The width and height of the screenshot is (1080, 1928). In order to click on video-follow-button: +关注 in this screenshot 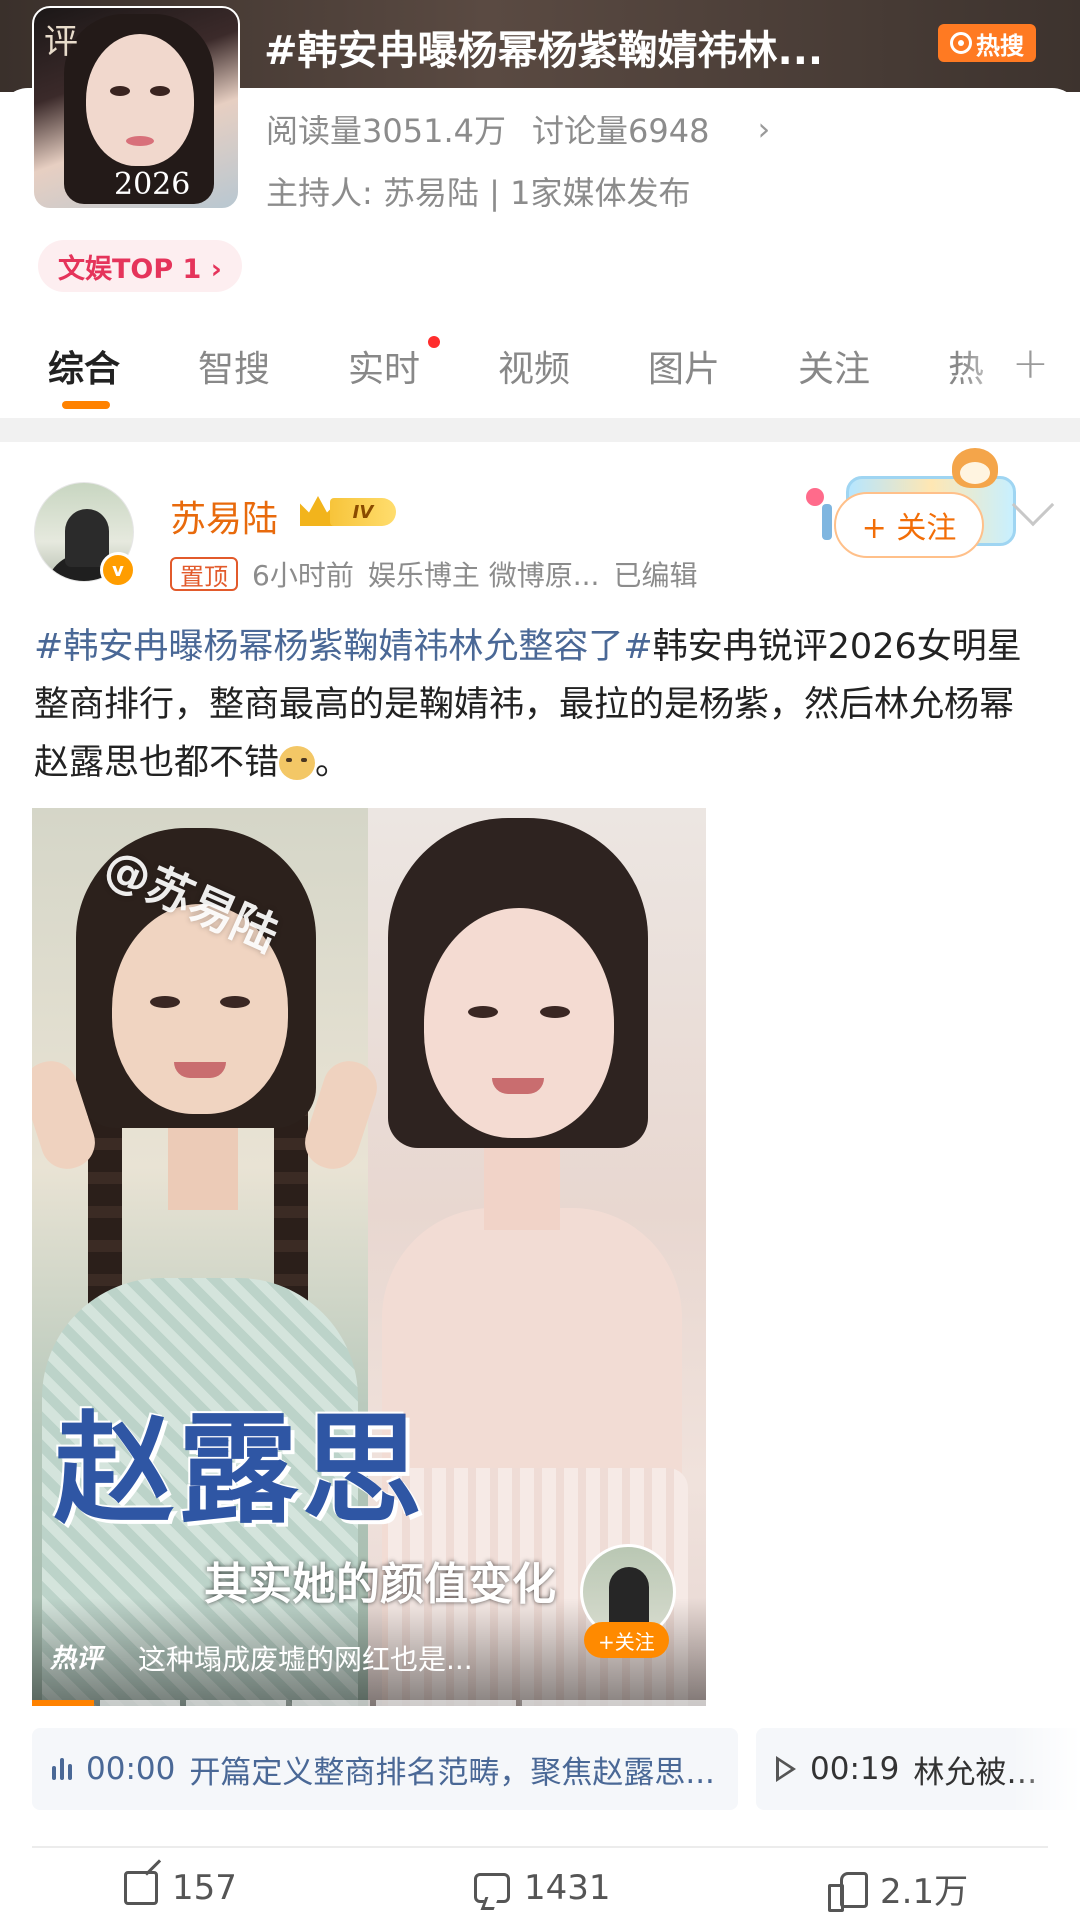, I will do `click(626, 1640)`.